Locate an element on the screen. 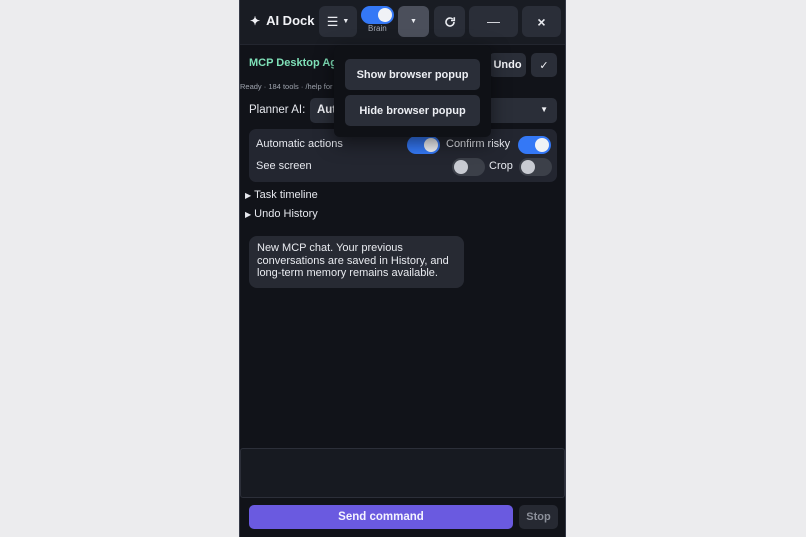 This screenshot has height=537, width=806. undo-button: Undo is located at coordinates (507, 65).